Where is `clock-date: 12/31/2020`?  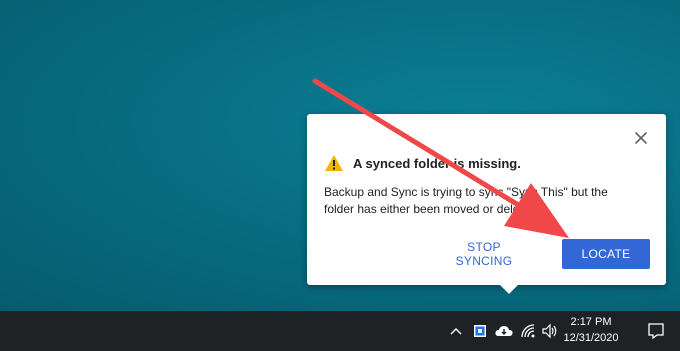 clock-date: 12/31/2020 is located at coordinates (591, 338).